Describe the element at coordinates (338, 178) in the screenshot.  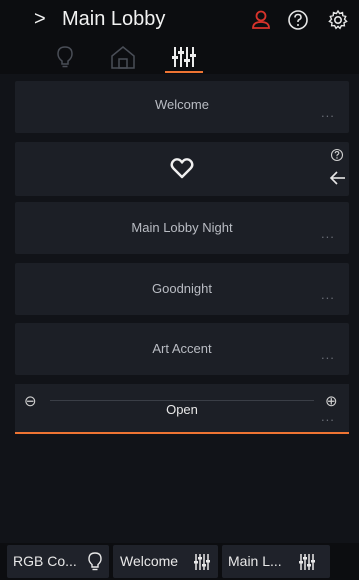
I see `back-arrow-icon` at that location.